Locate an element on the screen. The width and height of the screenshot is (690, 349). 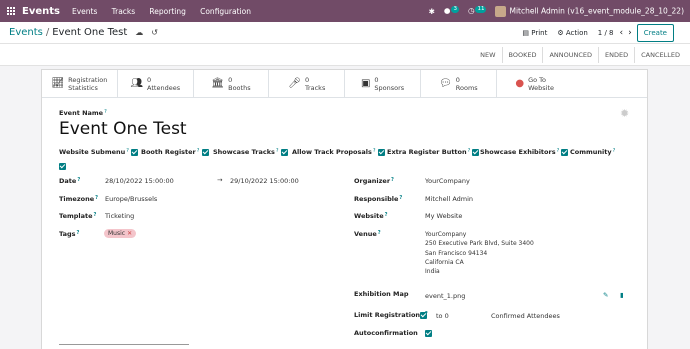
app-name: Events is located at coordinates (41, 11).